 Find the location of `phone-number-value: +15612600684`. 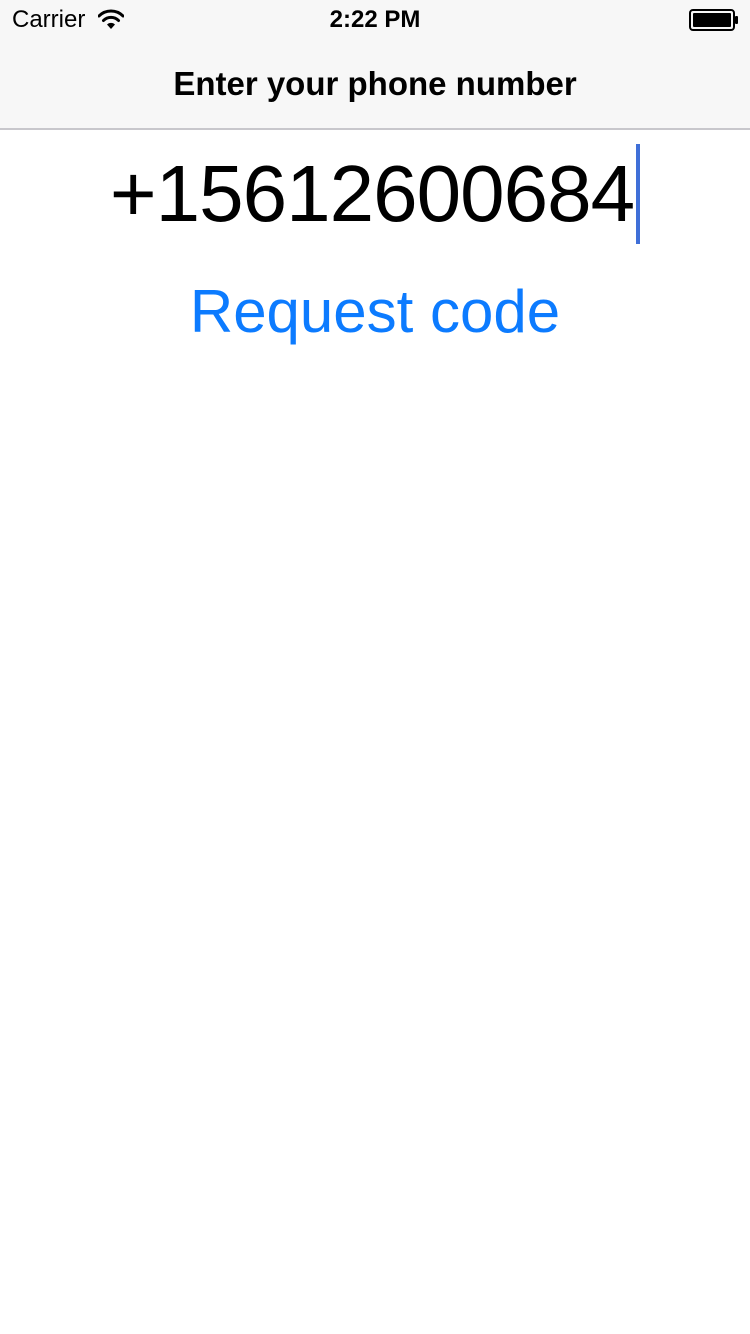

phone-number-value: +15612600684 is located at coordinates (372, 194).